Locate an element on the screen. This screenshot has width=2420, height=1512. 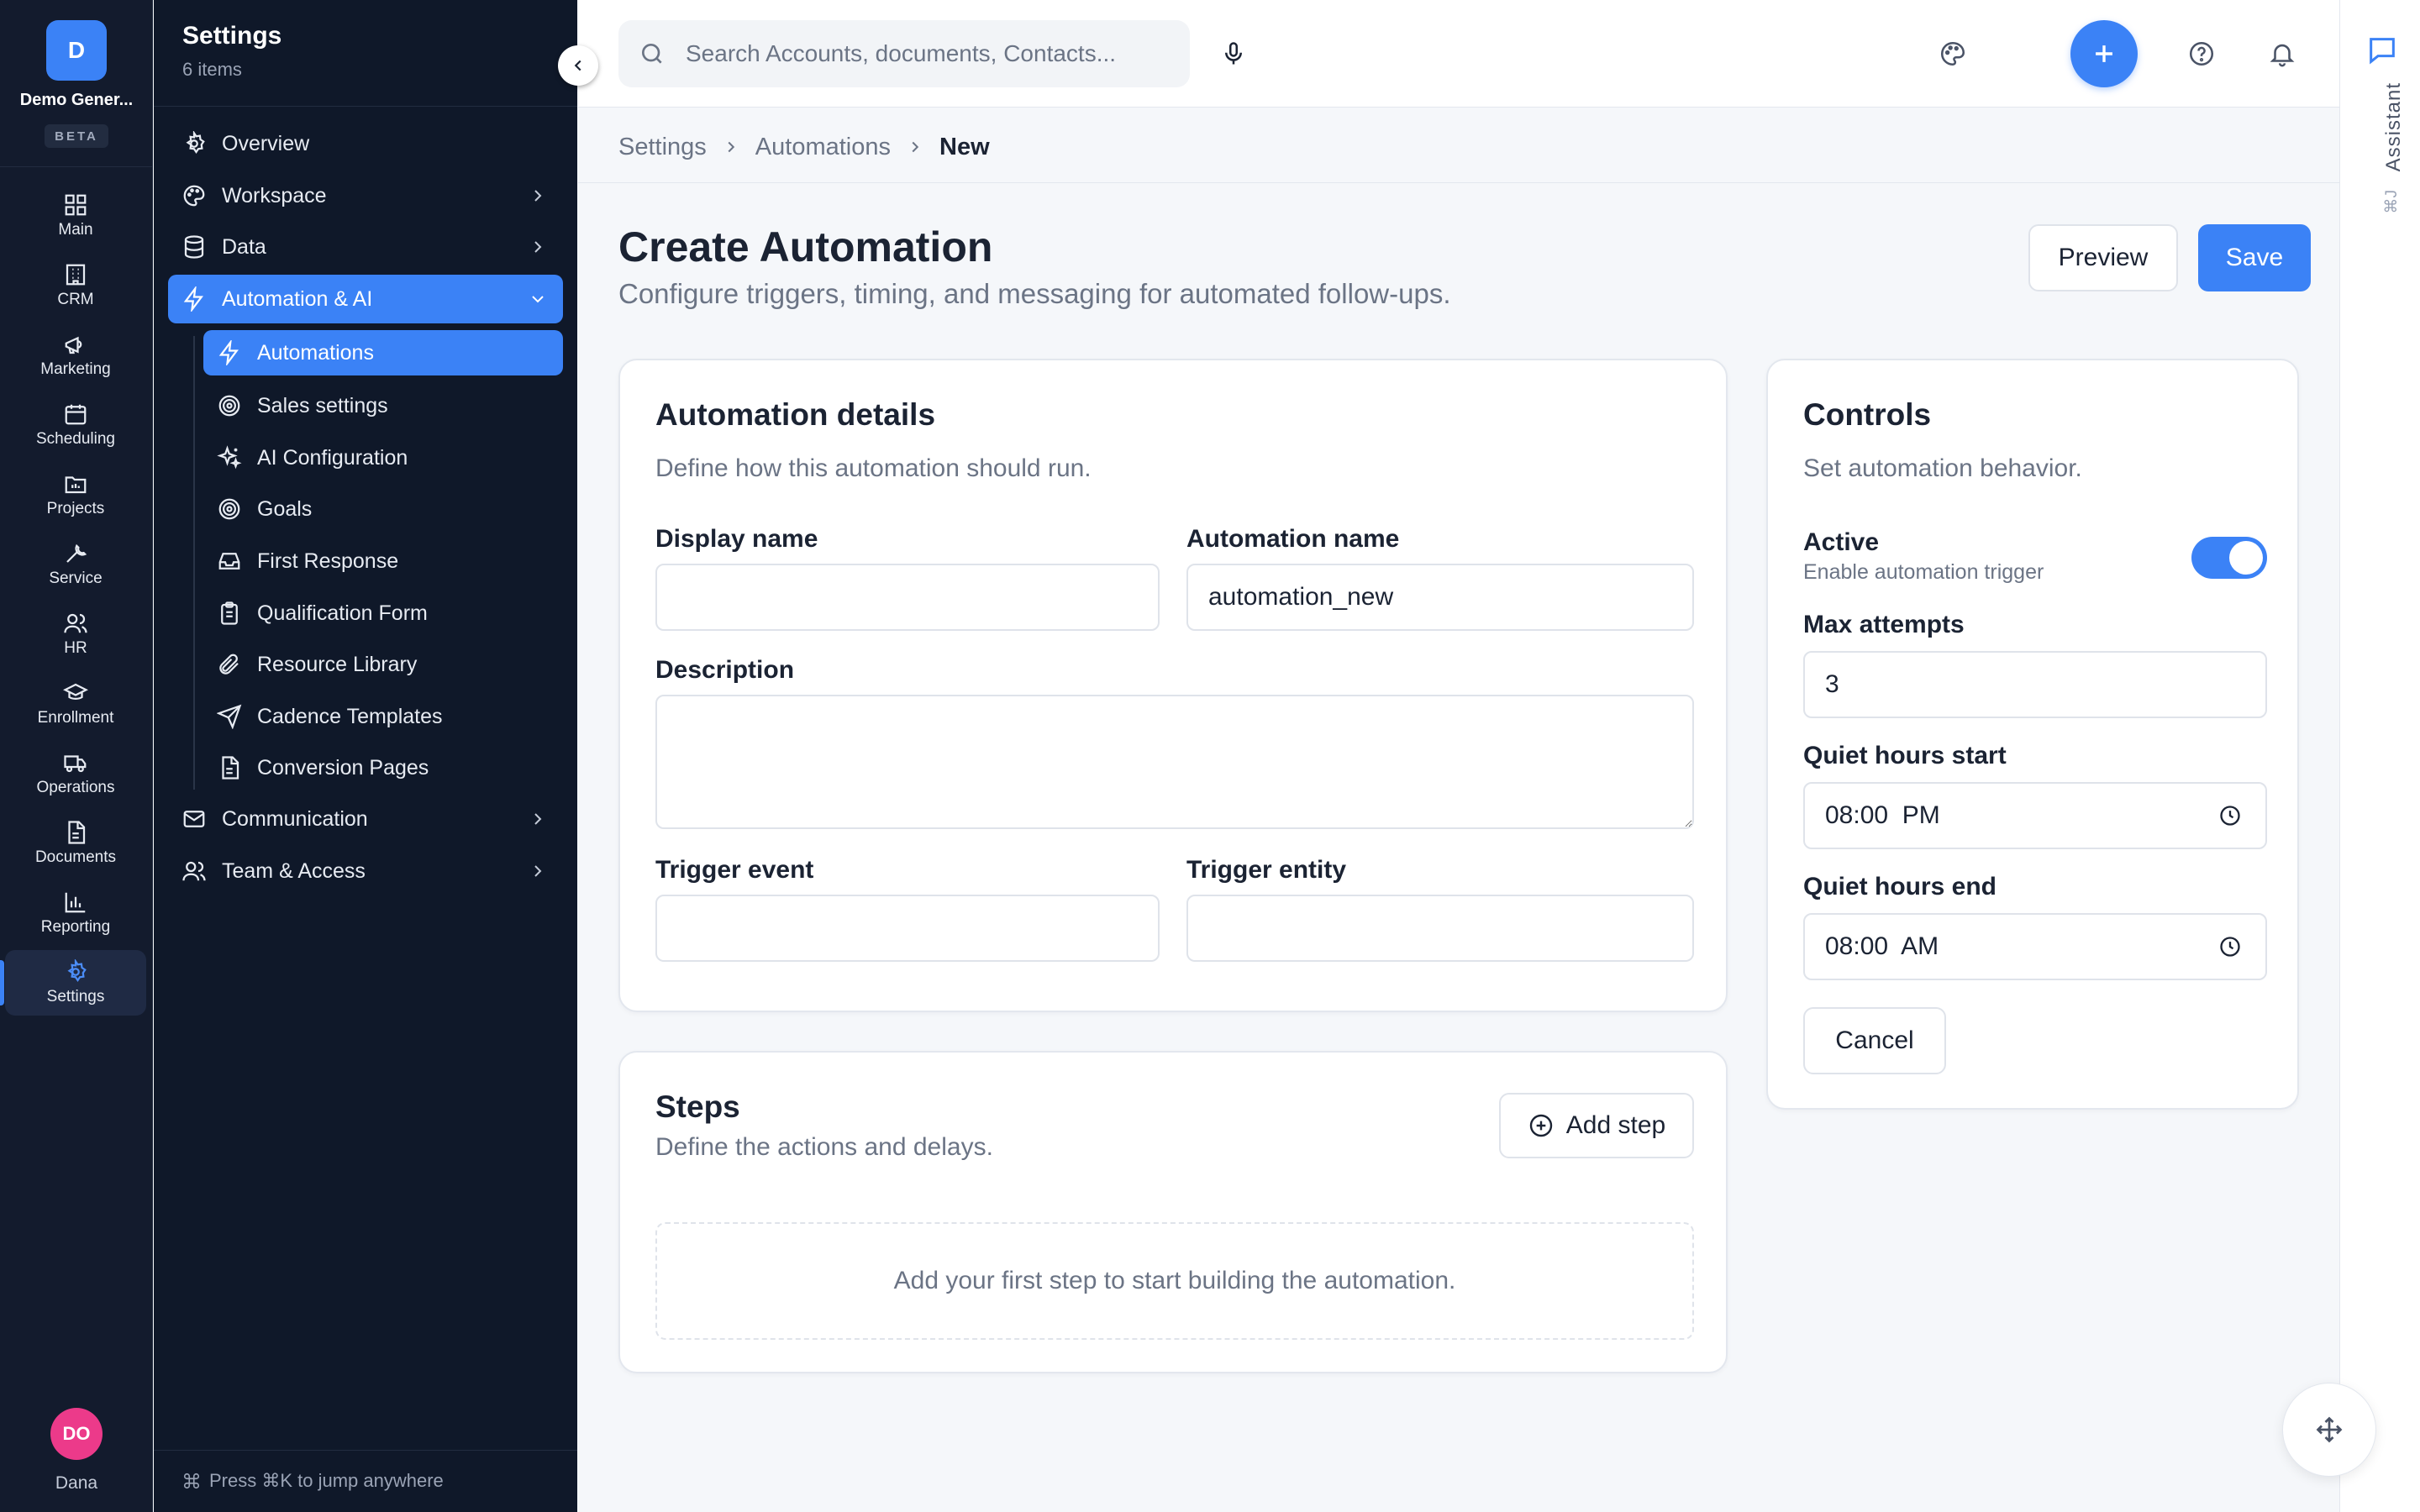
create-new-button is located at coordinates (2104, 53).